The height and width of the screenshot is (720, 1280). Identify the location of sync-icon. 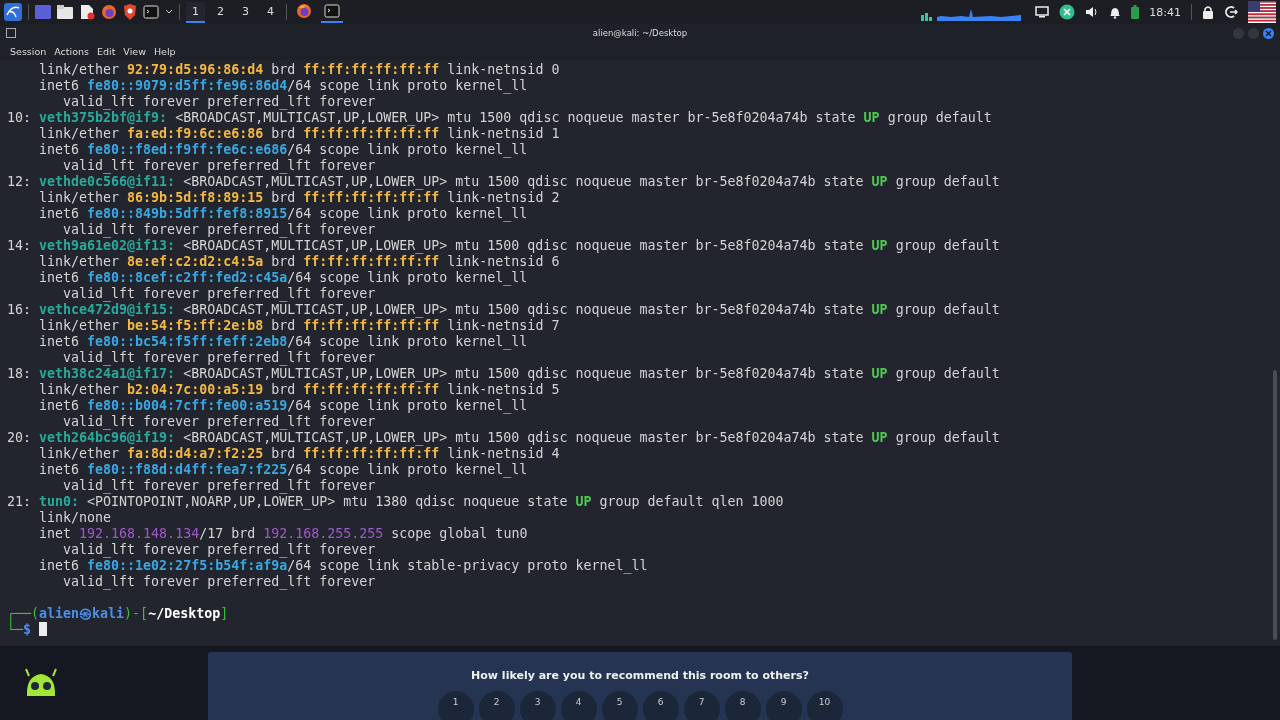
(1067, 12).